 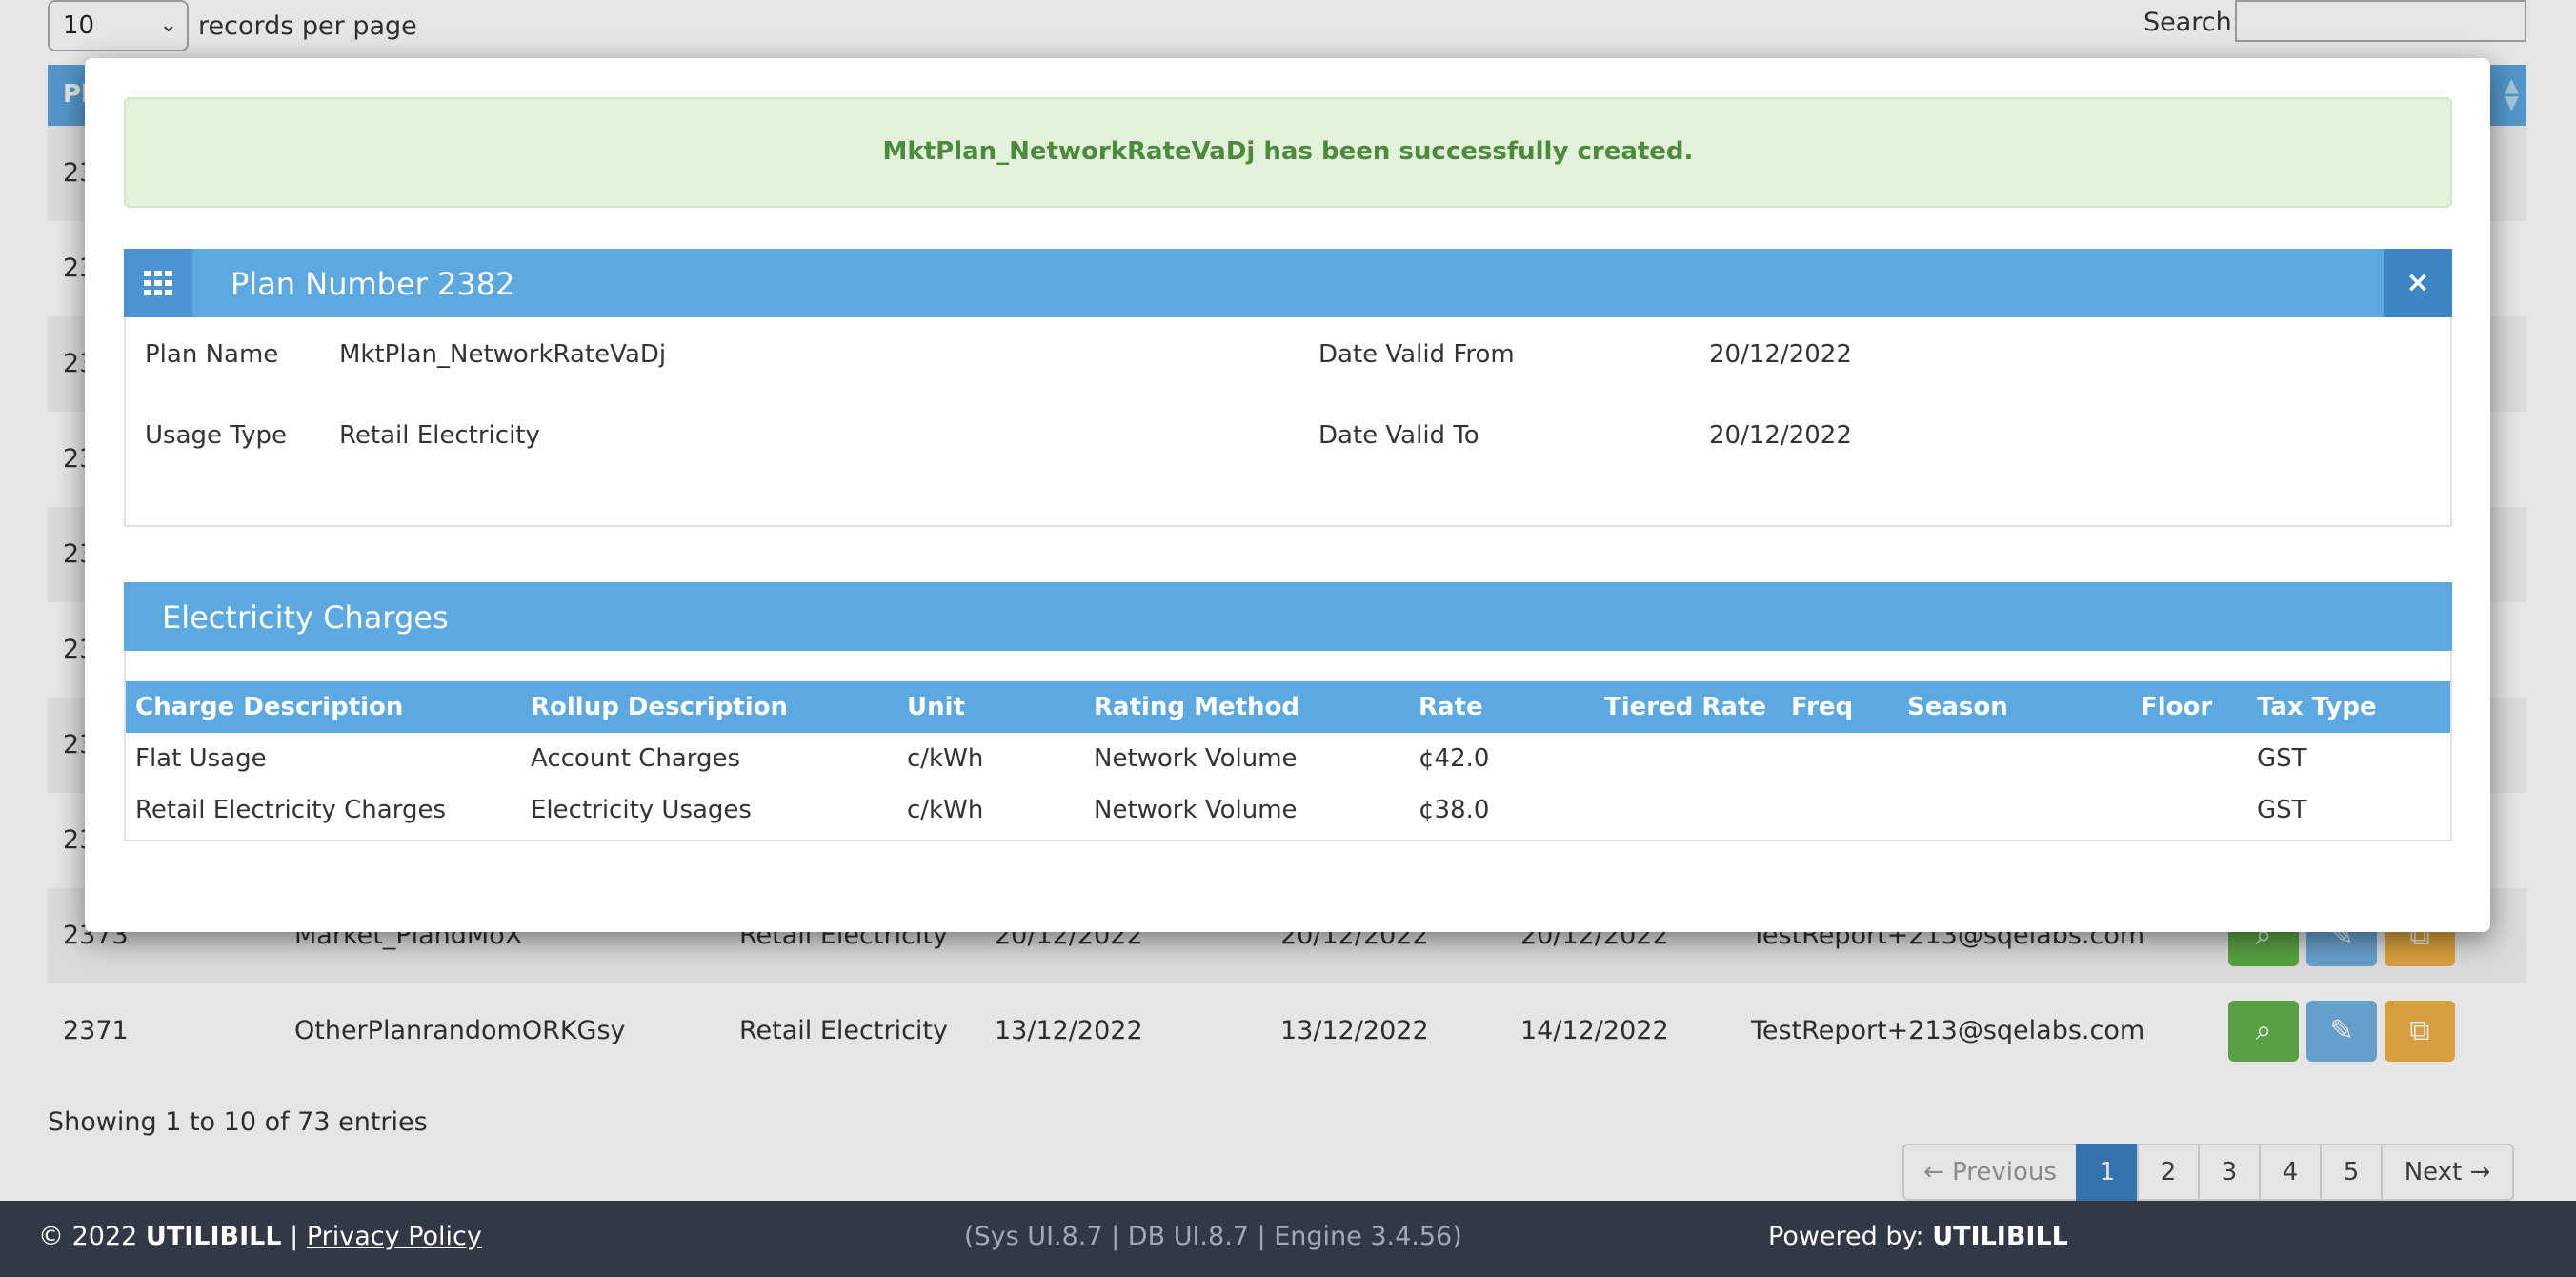 I want to click on column-header-unit: Unit, so click(x=936, y=707).